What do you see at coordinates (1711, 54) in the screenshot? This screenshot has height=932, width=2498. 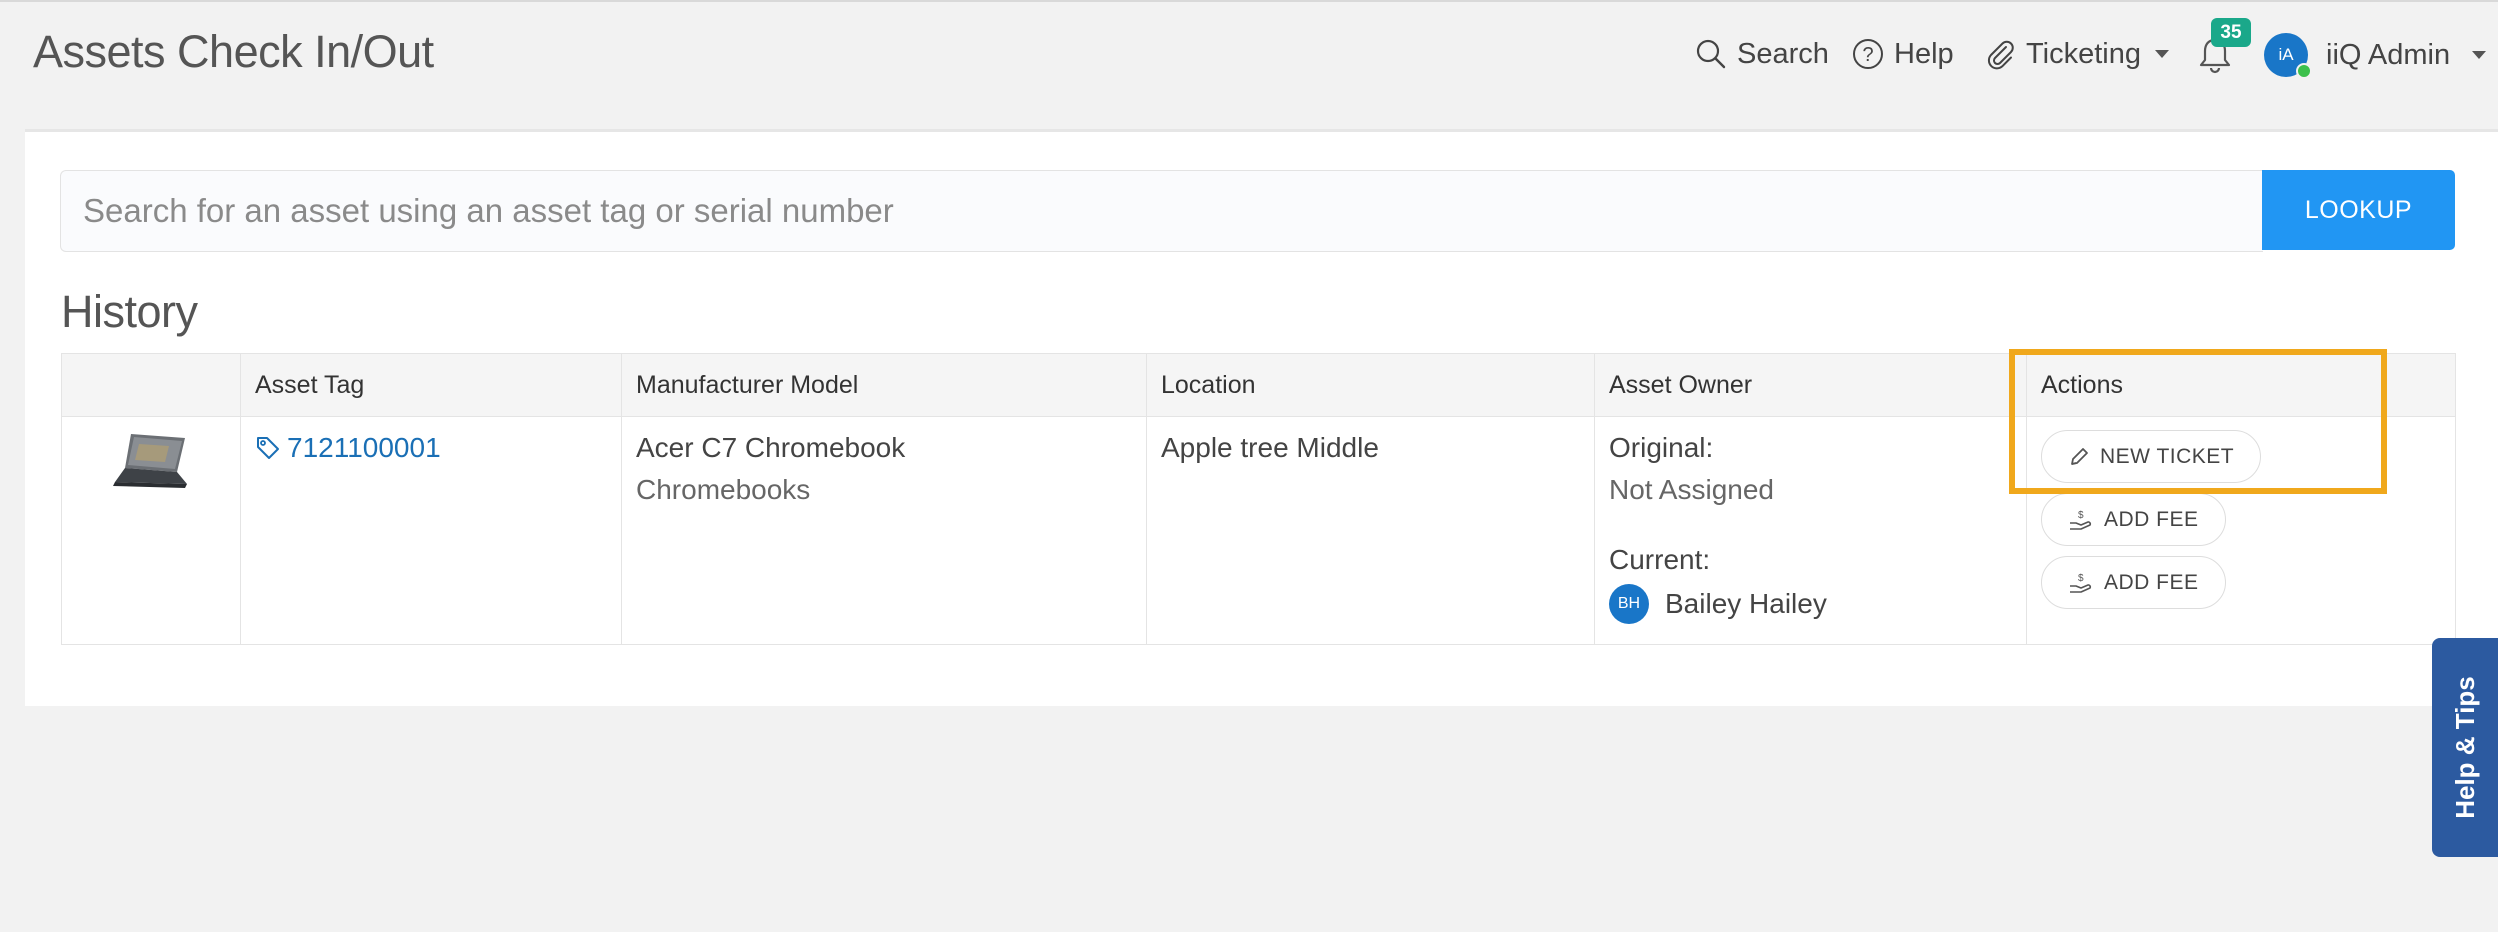 I see `search-icon` at bounding box center [1711, 54].